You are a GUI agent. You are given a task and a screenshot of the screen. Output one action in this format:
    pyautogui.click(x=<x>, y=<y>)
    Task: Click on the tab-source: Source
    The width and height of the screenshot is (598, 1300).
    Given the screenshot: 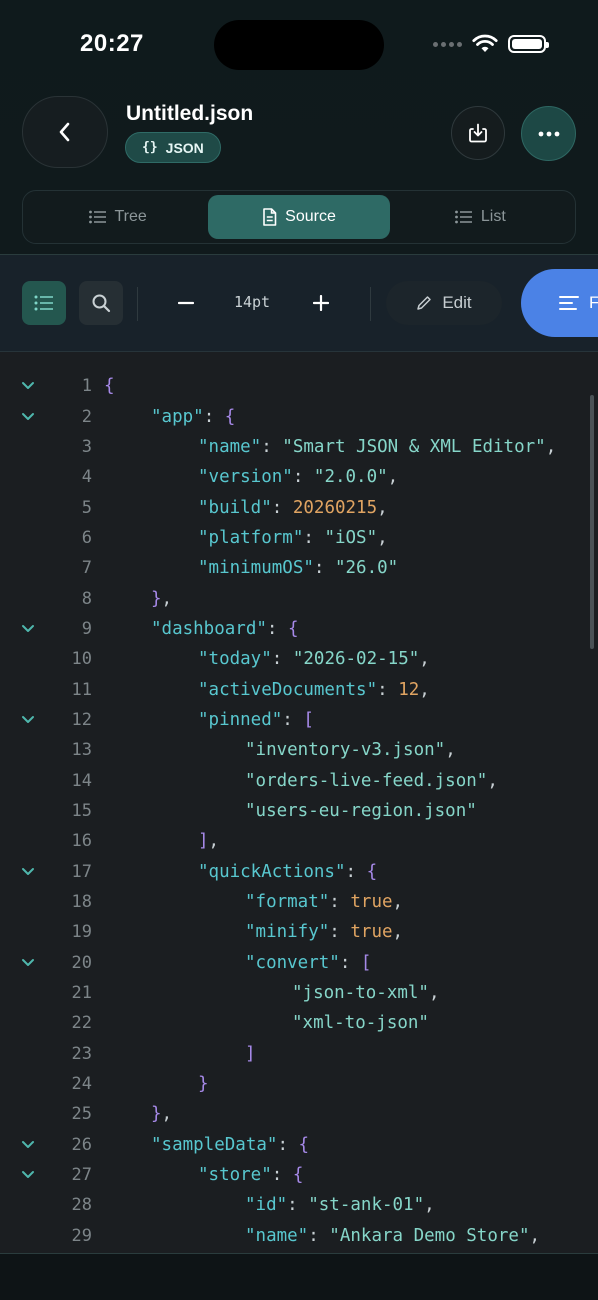 What is the action you would take?
    pyautogui.click(x=299, y=217)
    